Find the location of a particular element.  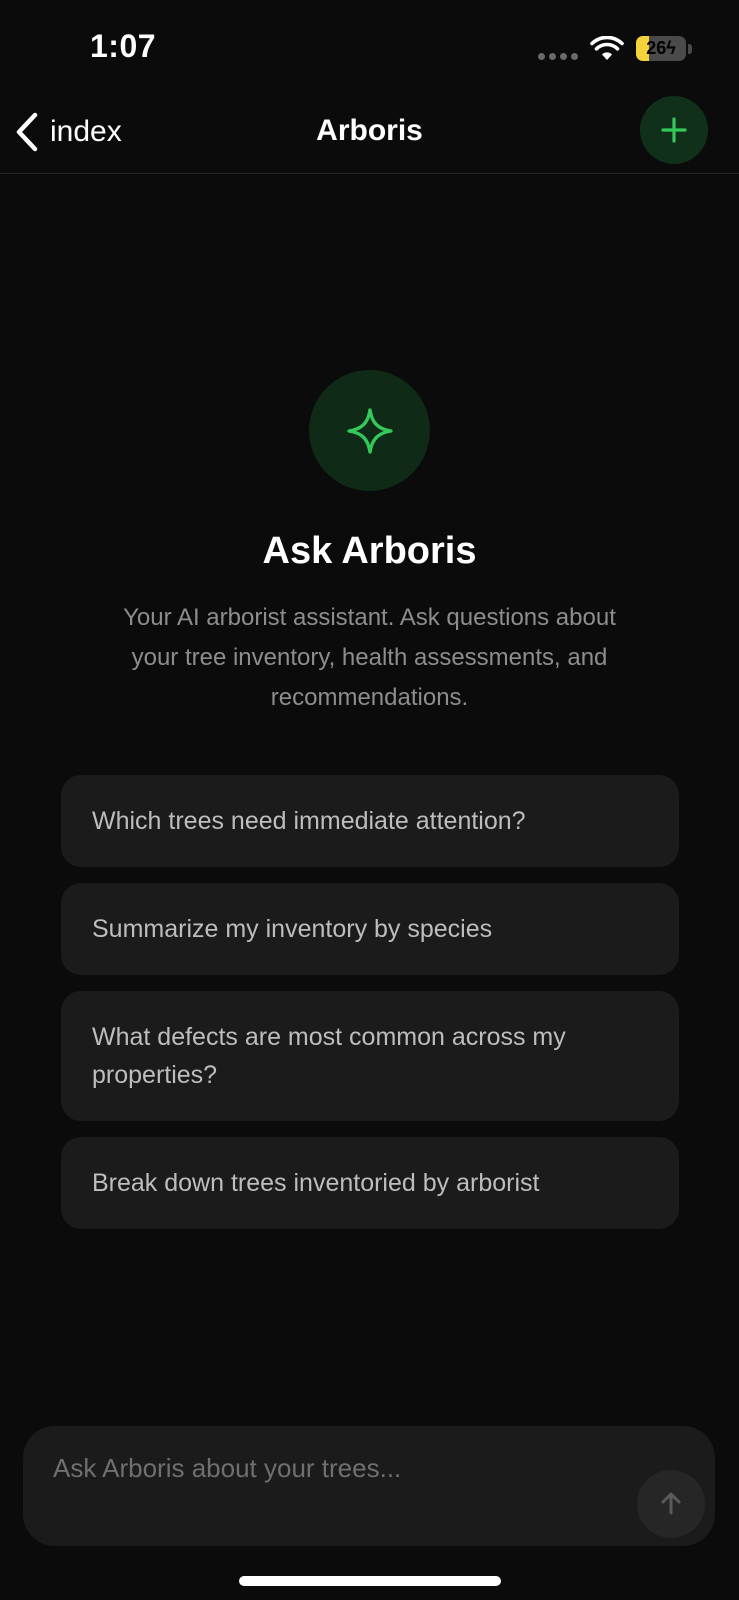

back-button: index is located at coordinates (68, 132).